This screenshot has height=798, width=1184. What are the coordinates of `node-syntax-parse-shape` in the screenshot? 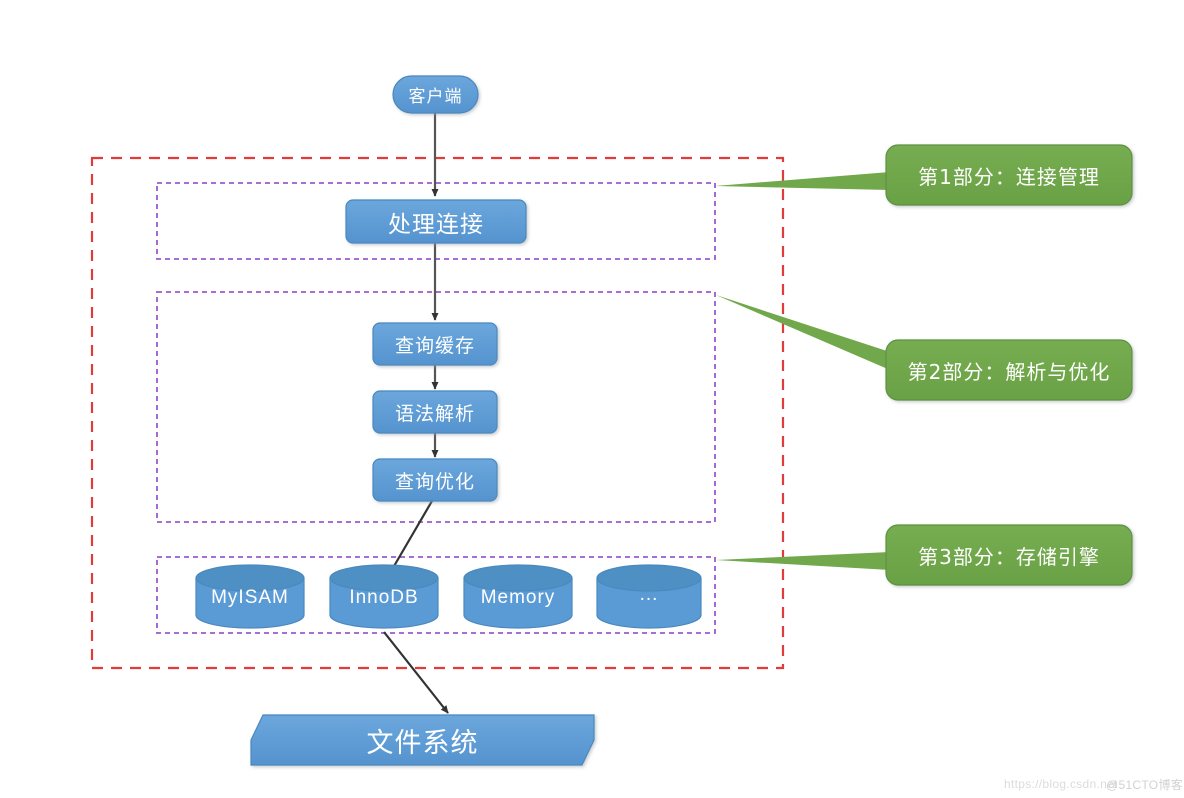 It's located at (435, 412).